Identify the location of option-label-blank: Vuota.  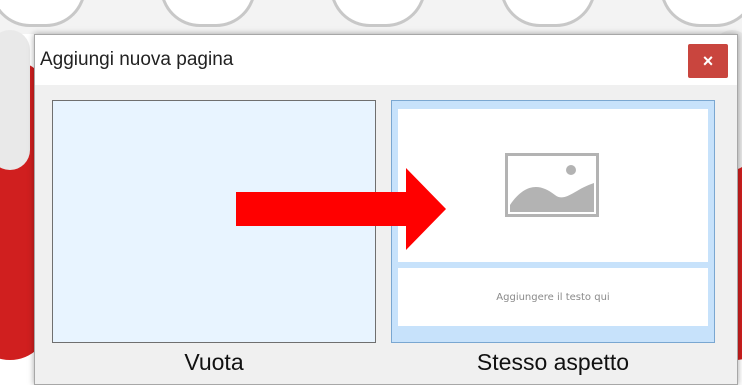
(214, 362).